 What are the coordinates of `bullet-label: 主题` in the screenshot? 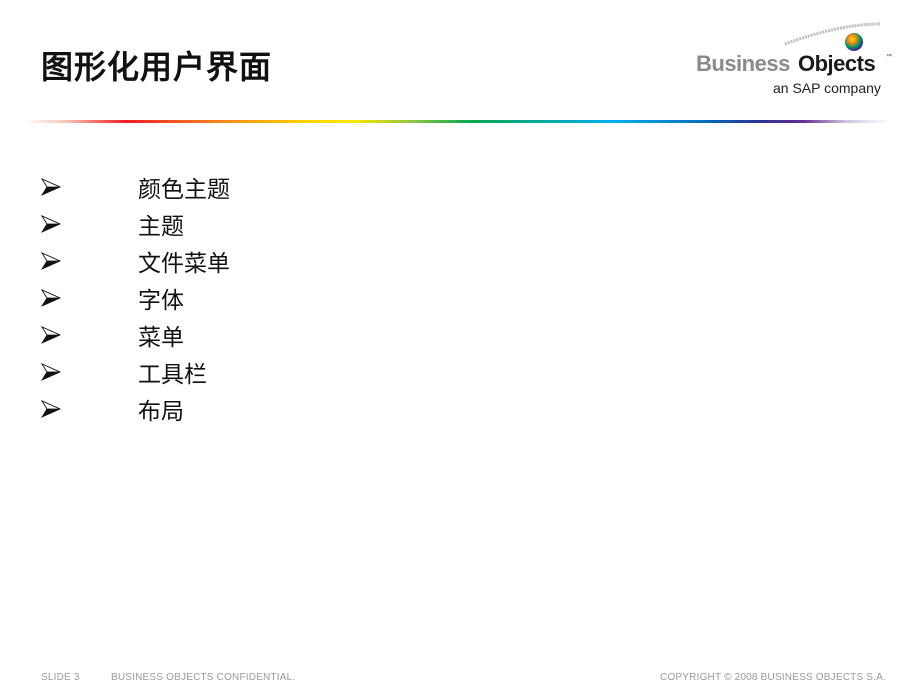 It's located at (161, 227).